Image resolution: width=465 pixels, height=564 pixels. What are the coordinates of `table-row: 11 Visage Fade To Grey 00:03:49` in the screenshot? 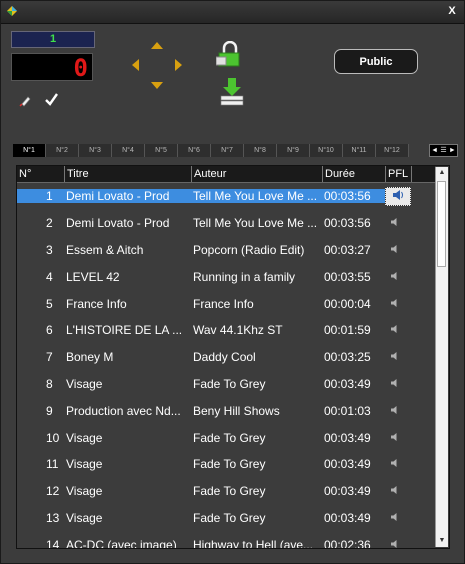 It's located at (226, 464).